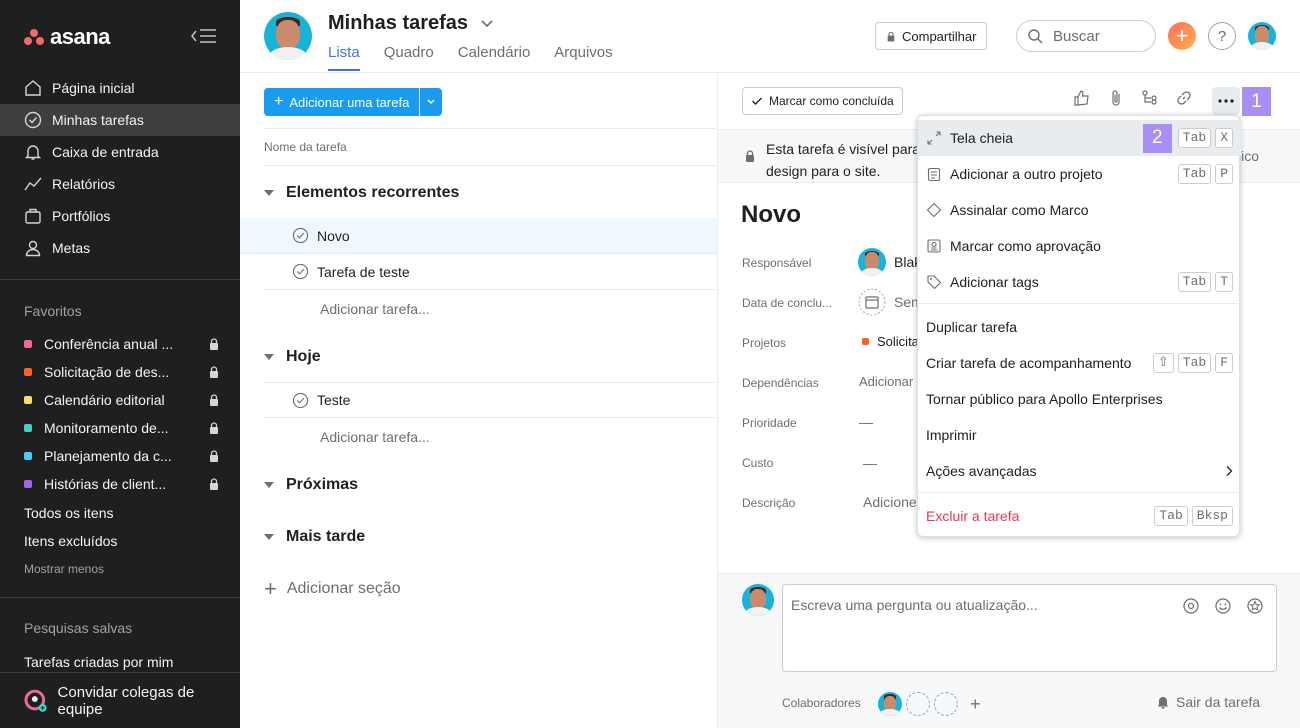 This screenshot has height=728, width=1300. I want to click on shortcut-keys: Tab X, so click(1205, 138).